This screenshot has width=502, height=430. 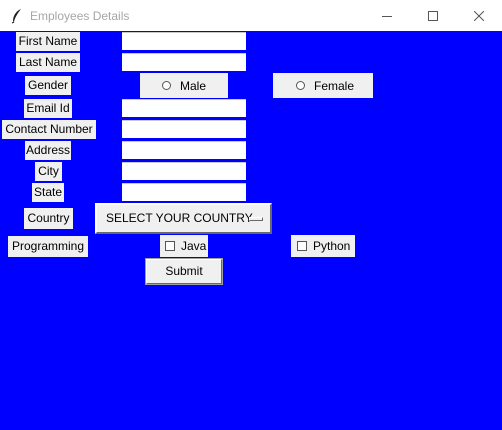 What do you see at coordinates (184, 108) in the screenshot?
I see `email-field` at bounding box center [184, 108].